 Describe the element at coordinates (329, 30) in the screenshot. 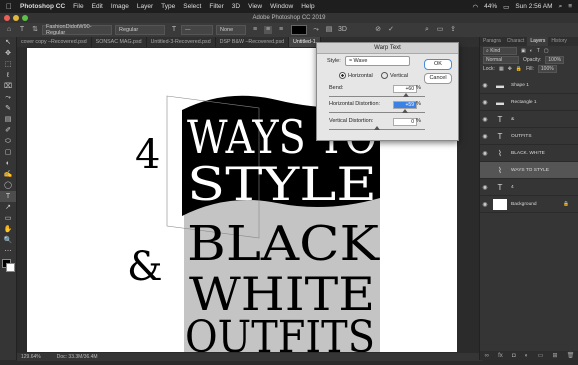

I see `character-panel-icon: ▤` at that location.